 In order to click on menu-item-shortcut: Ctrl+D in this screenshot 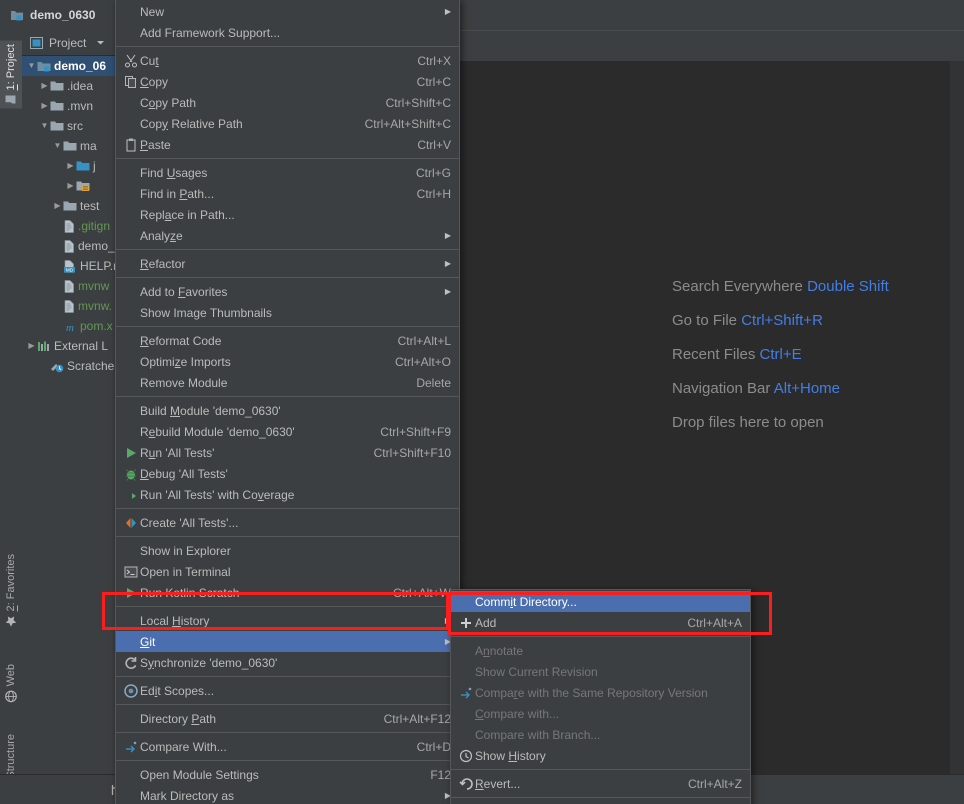, I will do `click(433, 746)`.